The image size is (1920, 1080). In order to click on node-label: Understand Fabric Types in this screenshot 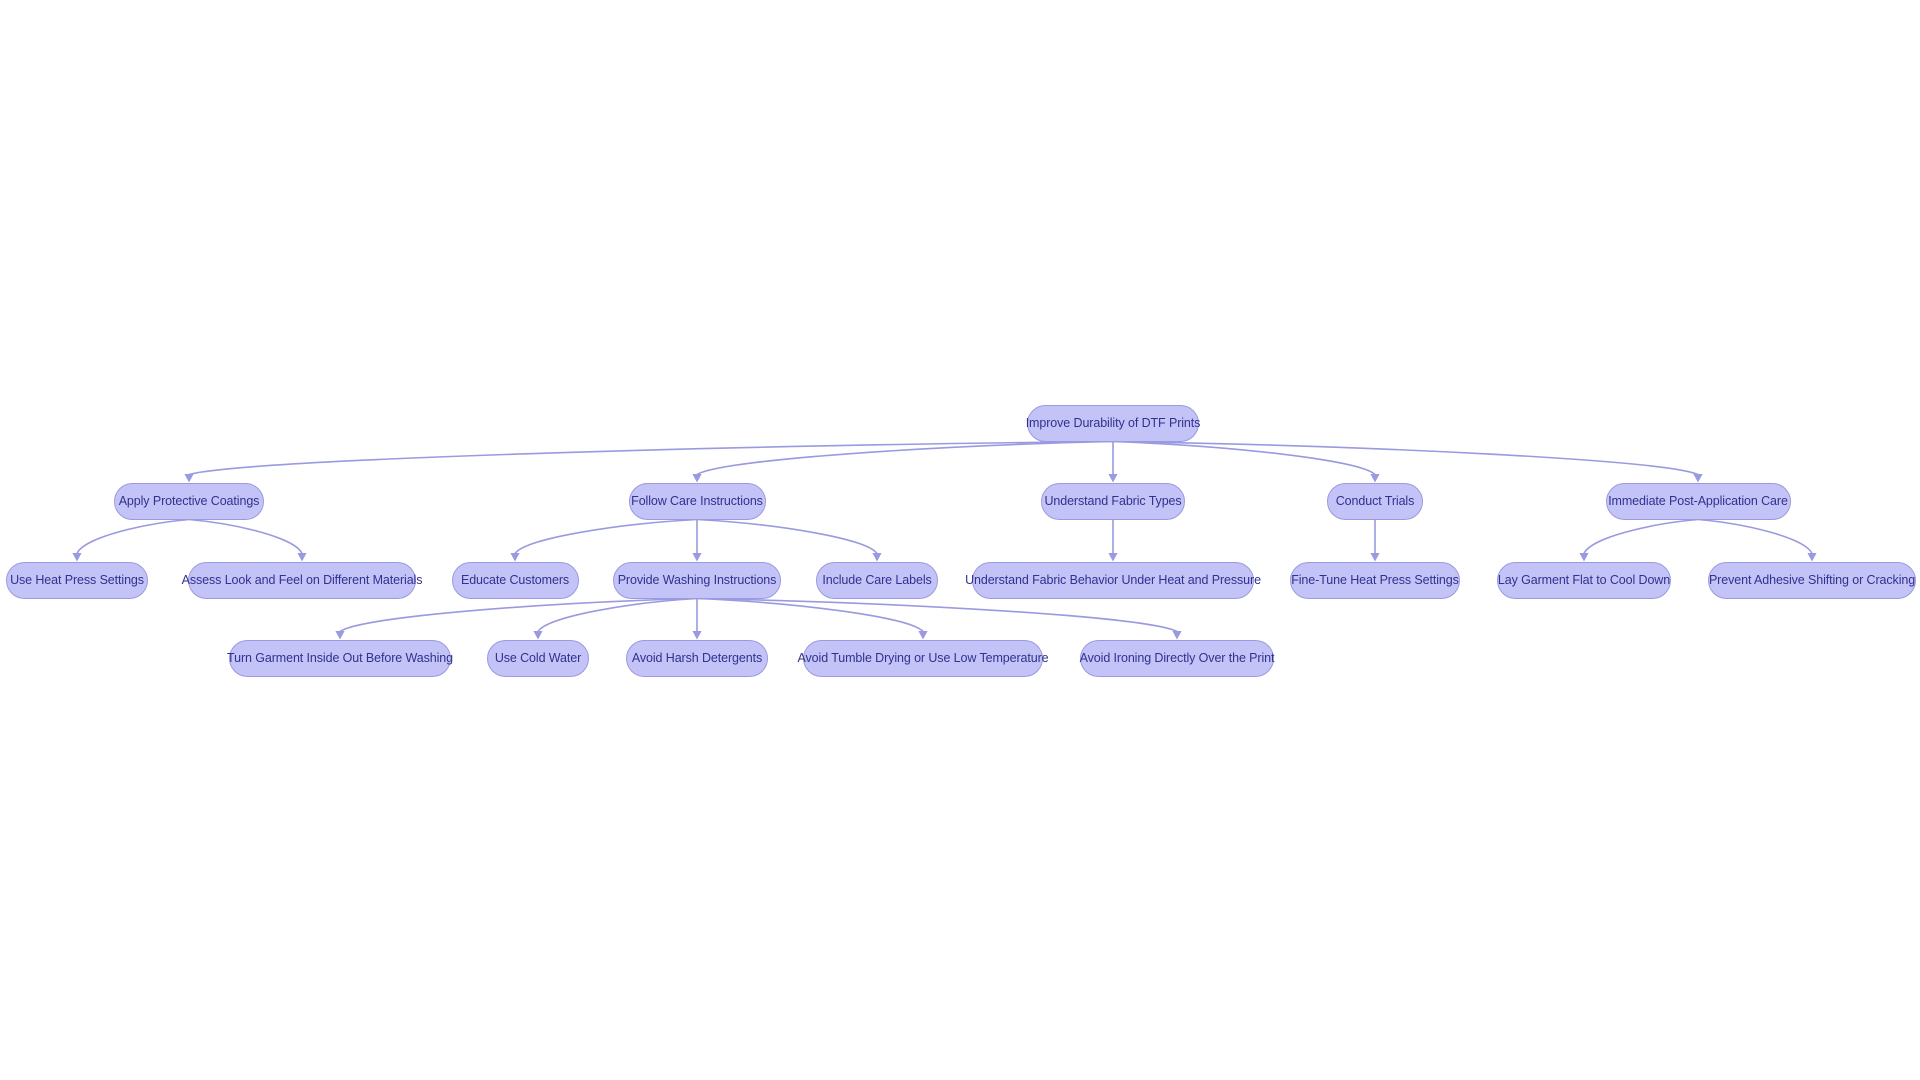, I will do `click(1113, 500)`.